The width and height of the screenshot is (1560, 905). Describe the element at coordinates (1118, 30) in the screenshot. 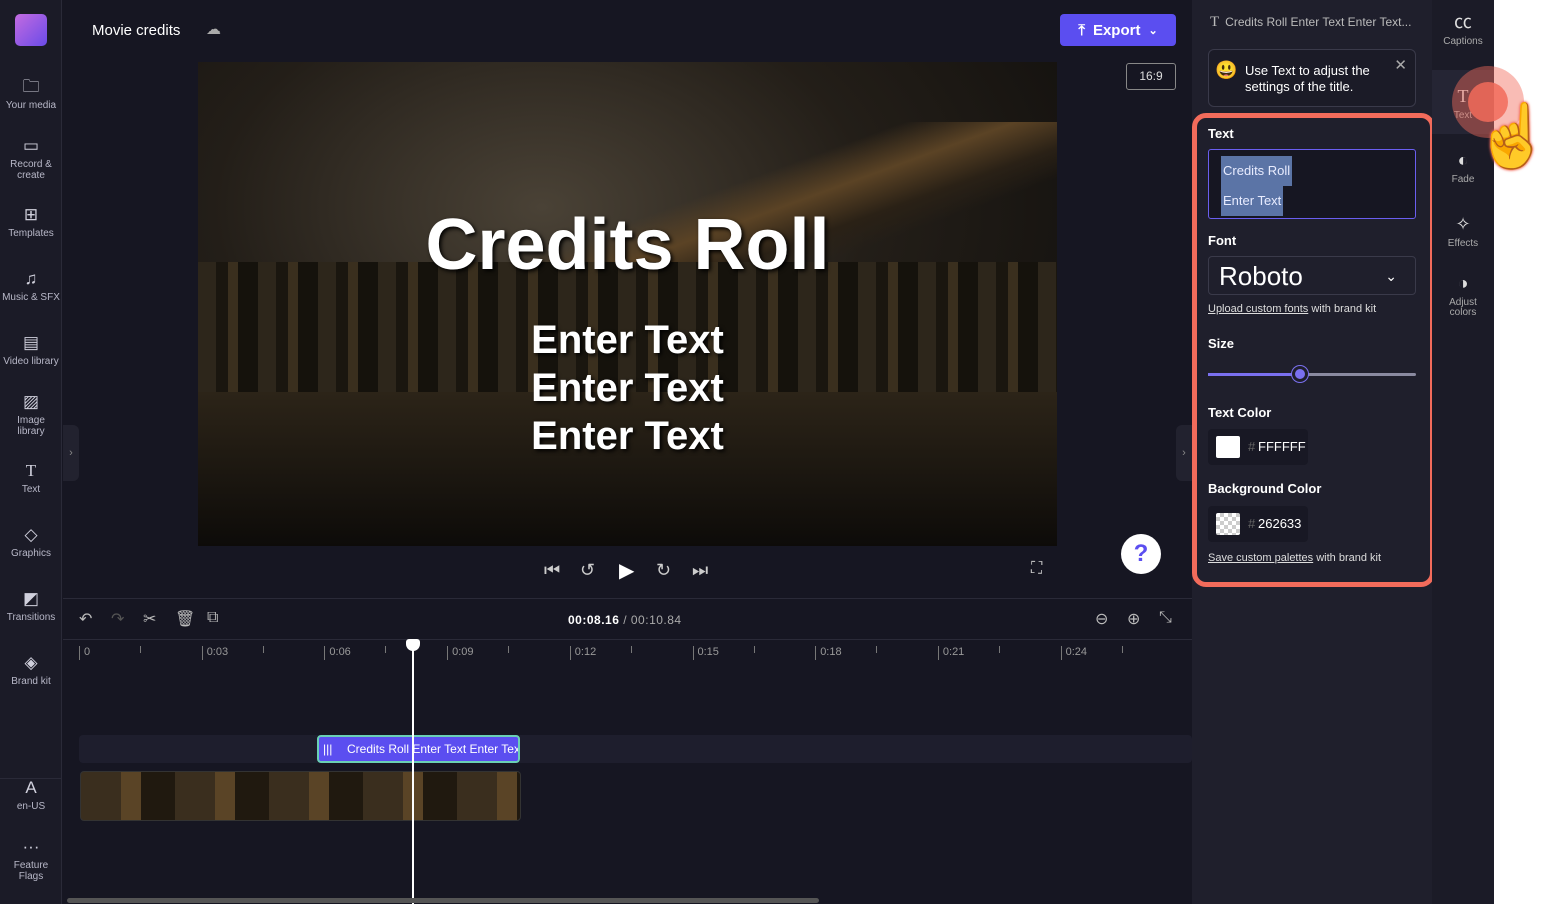

I see `export-button: ⤒ Export ⌄` at that location.